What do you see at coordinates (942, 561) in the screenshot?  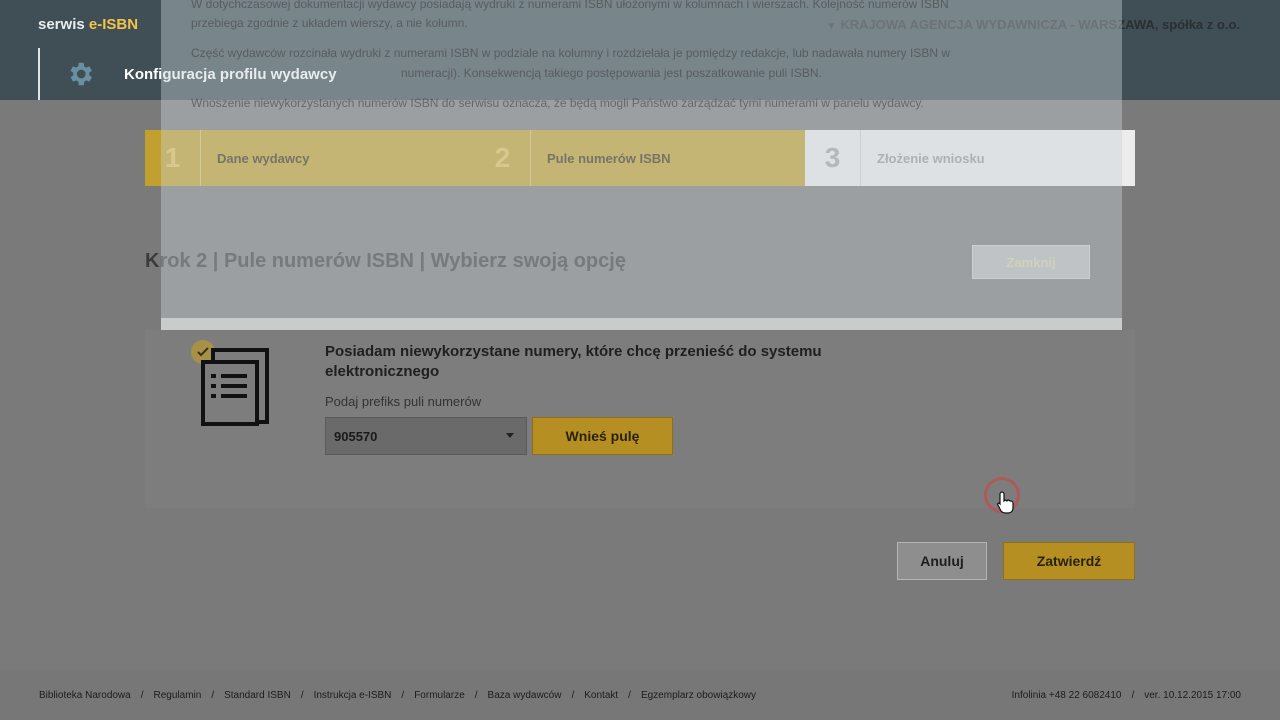 I see `cancel-button: Anuluj` at bounding box center [942, 561].